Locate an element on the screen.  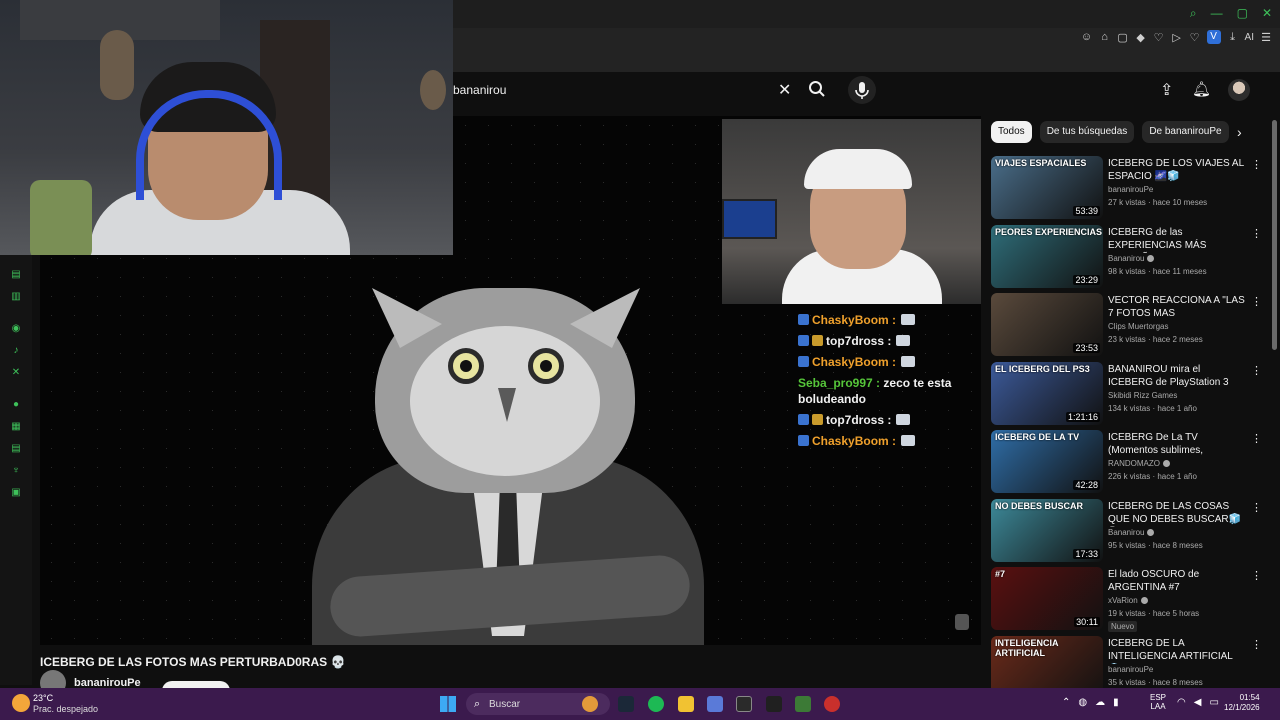
folder-icon is located at coordinates (686, 704).